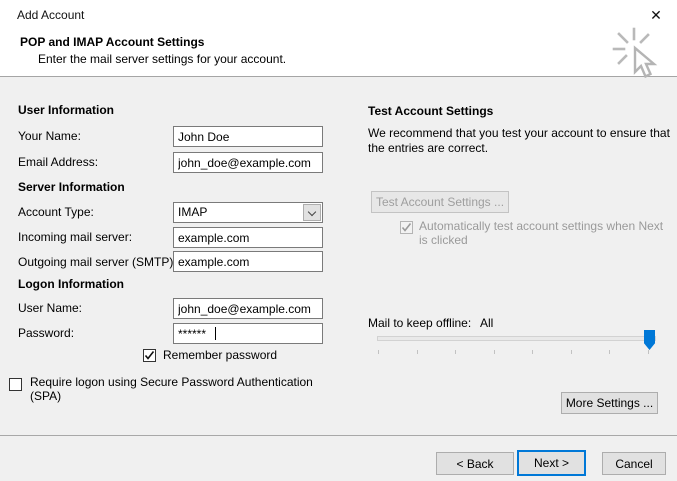  I want to click on remember-password-checkbox, so click(149, 355).